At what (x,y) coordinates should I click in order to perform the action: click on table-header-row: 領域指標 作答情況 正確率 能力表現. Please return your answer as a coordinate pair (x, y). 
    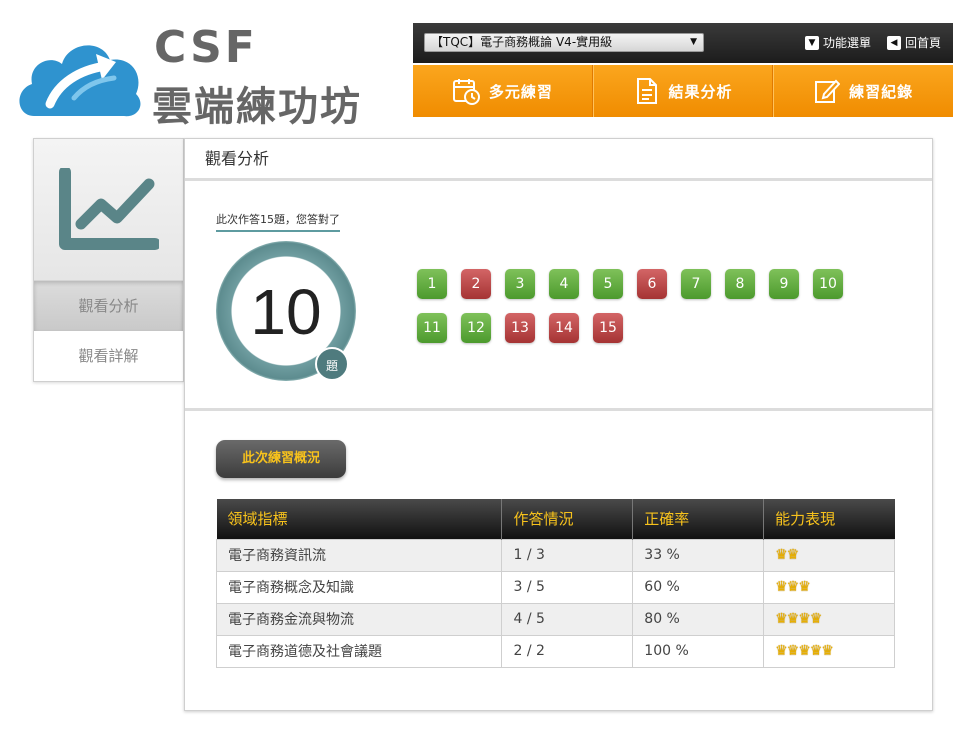
    Looking at the image, I should click on (555, 519).